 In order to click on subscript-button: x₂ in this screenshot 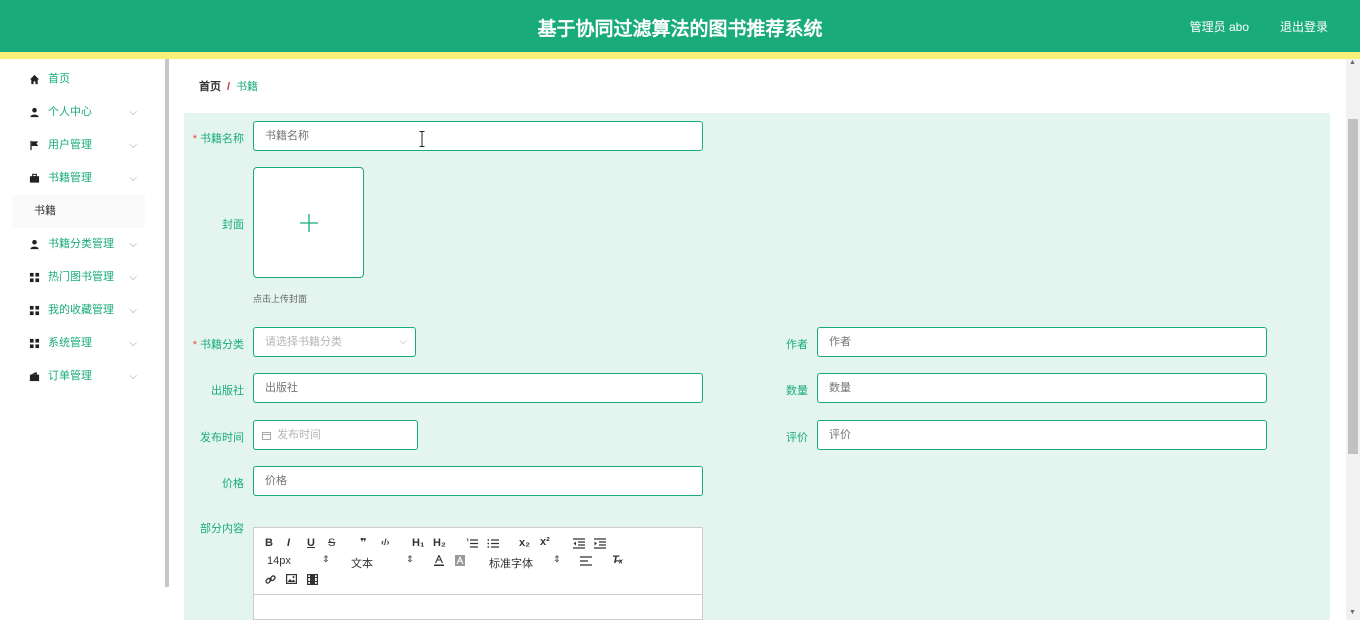, I will do `click(524, 543)`.